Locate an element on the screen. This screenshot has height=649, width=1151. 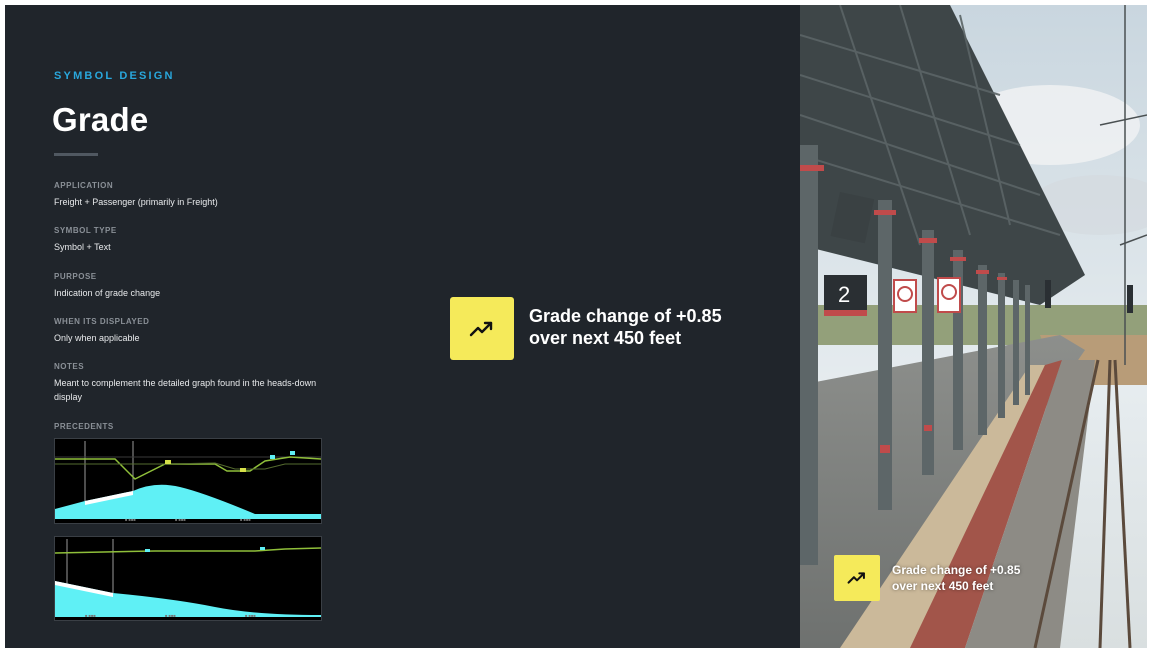
precedent-image-1: ■ ■■■ ■ ■■■ ■ ■■■ is located at coordinates (188, 481).